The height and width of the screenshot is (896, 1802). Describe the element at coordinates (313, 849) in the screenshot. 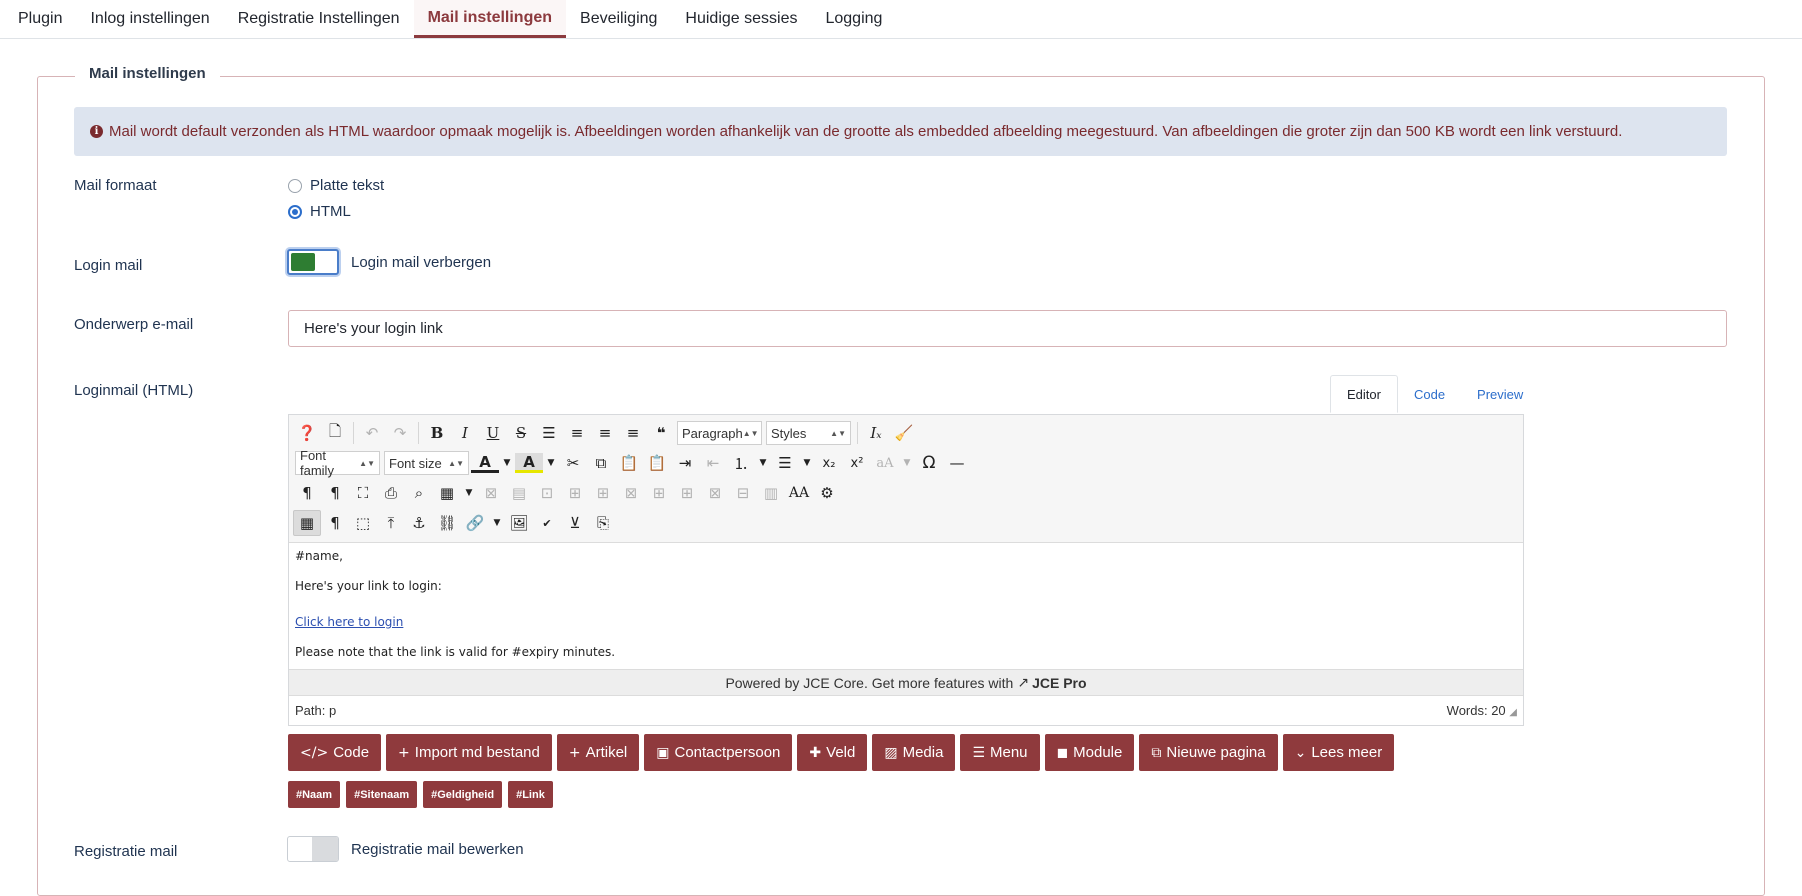

I see `registration-mail-toggle` at that location.